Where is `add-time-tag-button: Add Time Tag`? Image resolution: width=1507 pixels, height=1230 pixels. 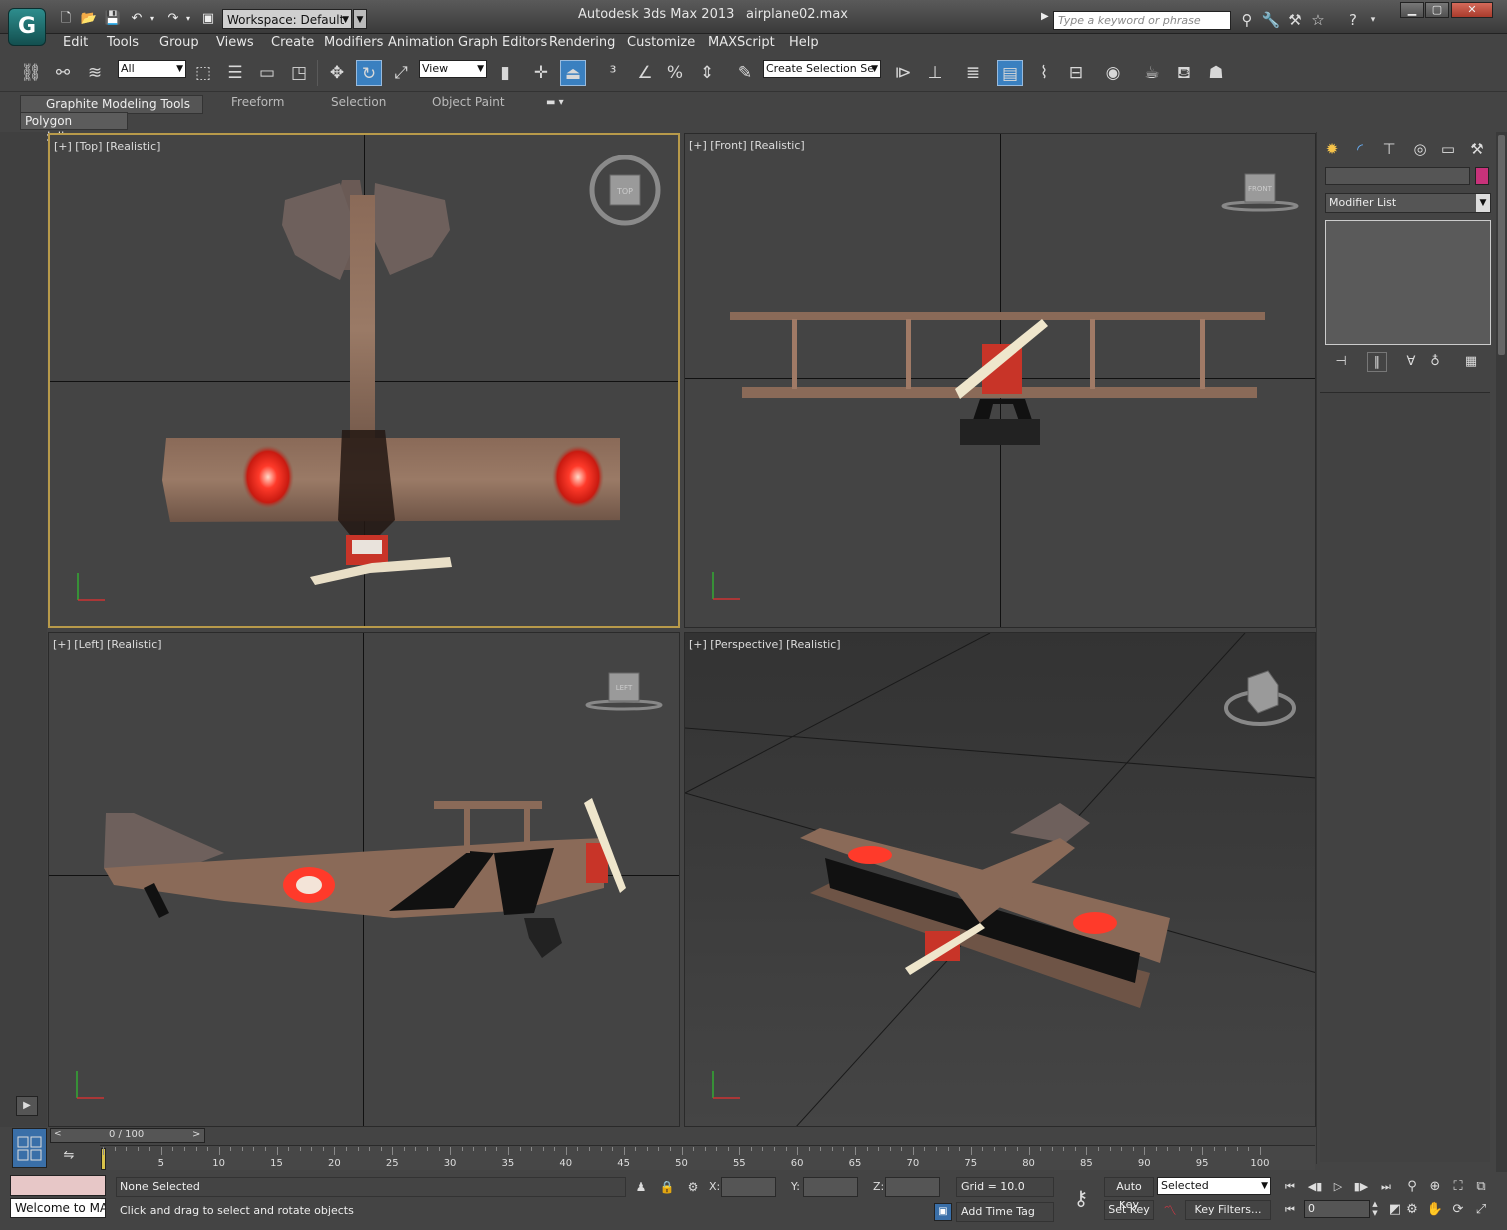 add-time-tag-button: Add Time Tag is located at coordinates (1005, 1212).